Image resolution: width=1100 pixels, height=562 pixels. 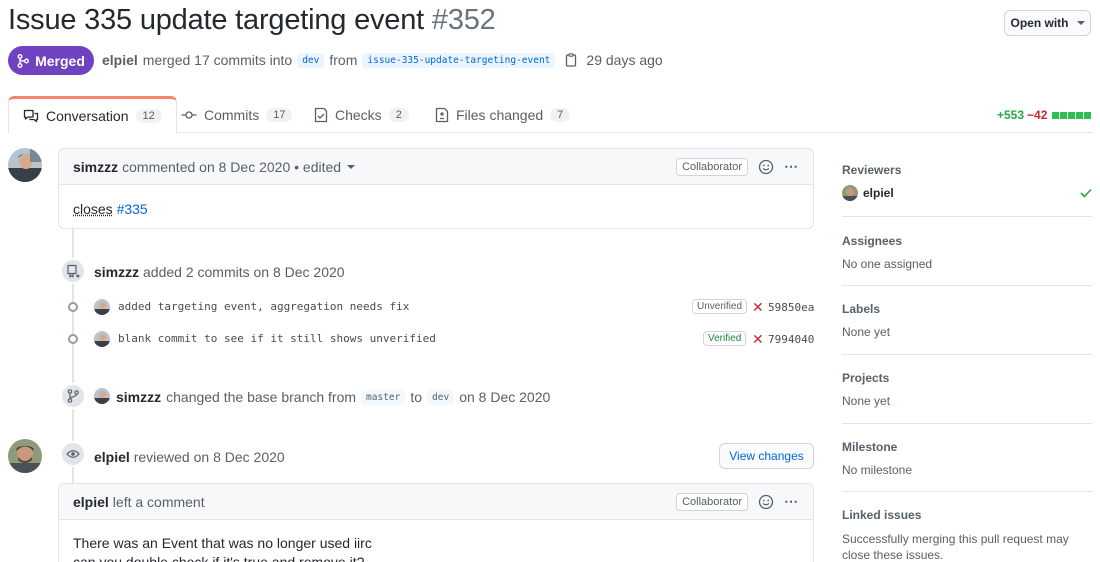 What do you see at coordinates (866, 401) in the screenshot?
I see `projects-value: None yet` at bounding box center [866, 401].